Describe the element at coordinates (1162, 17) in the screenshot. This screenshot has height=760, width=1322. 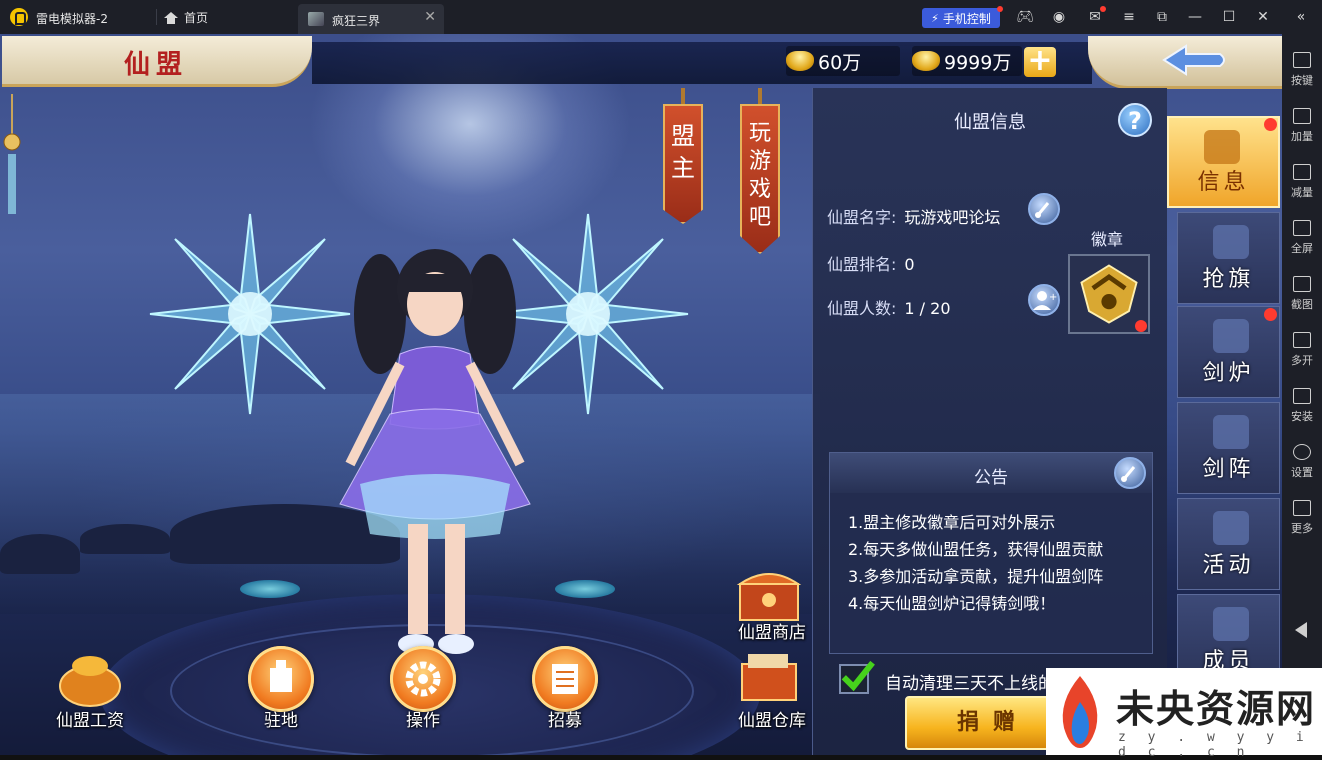
I see `popout-icon: ⧉` at that location.